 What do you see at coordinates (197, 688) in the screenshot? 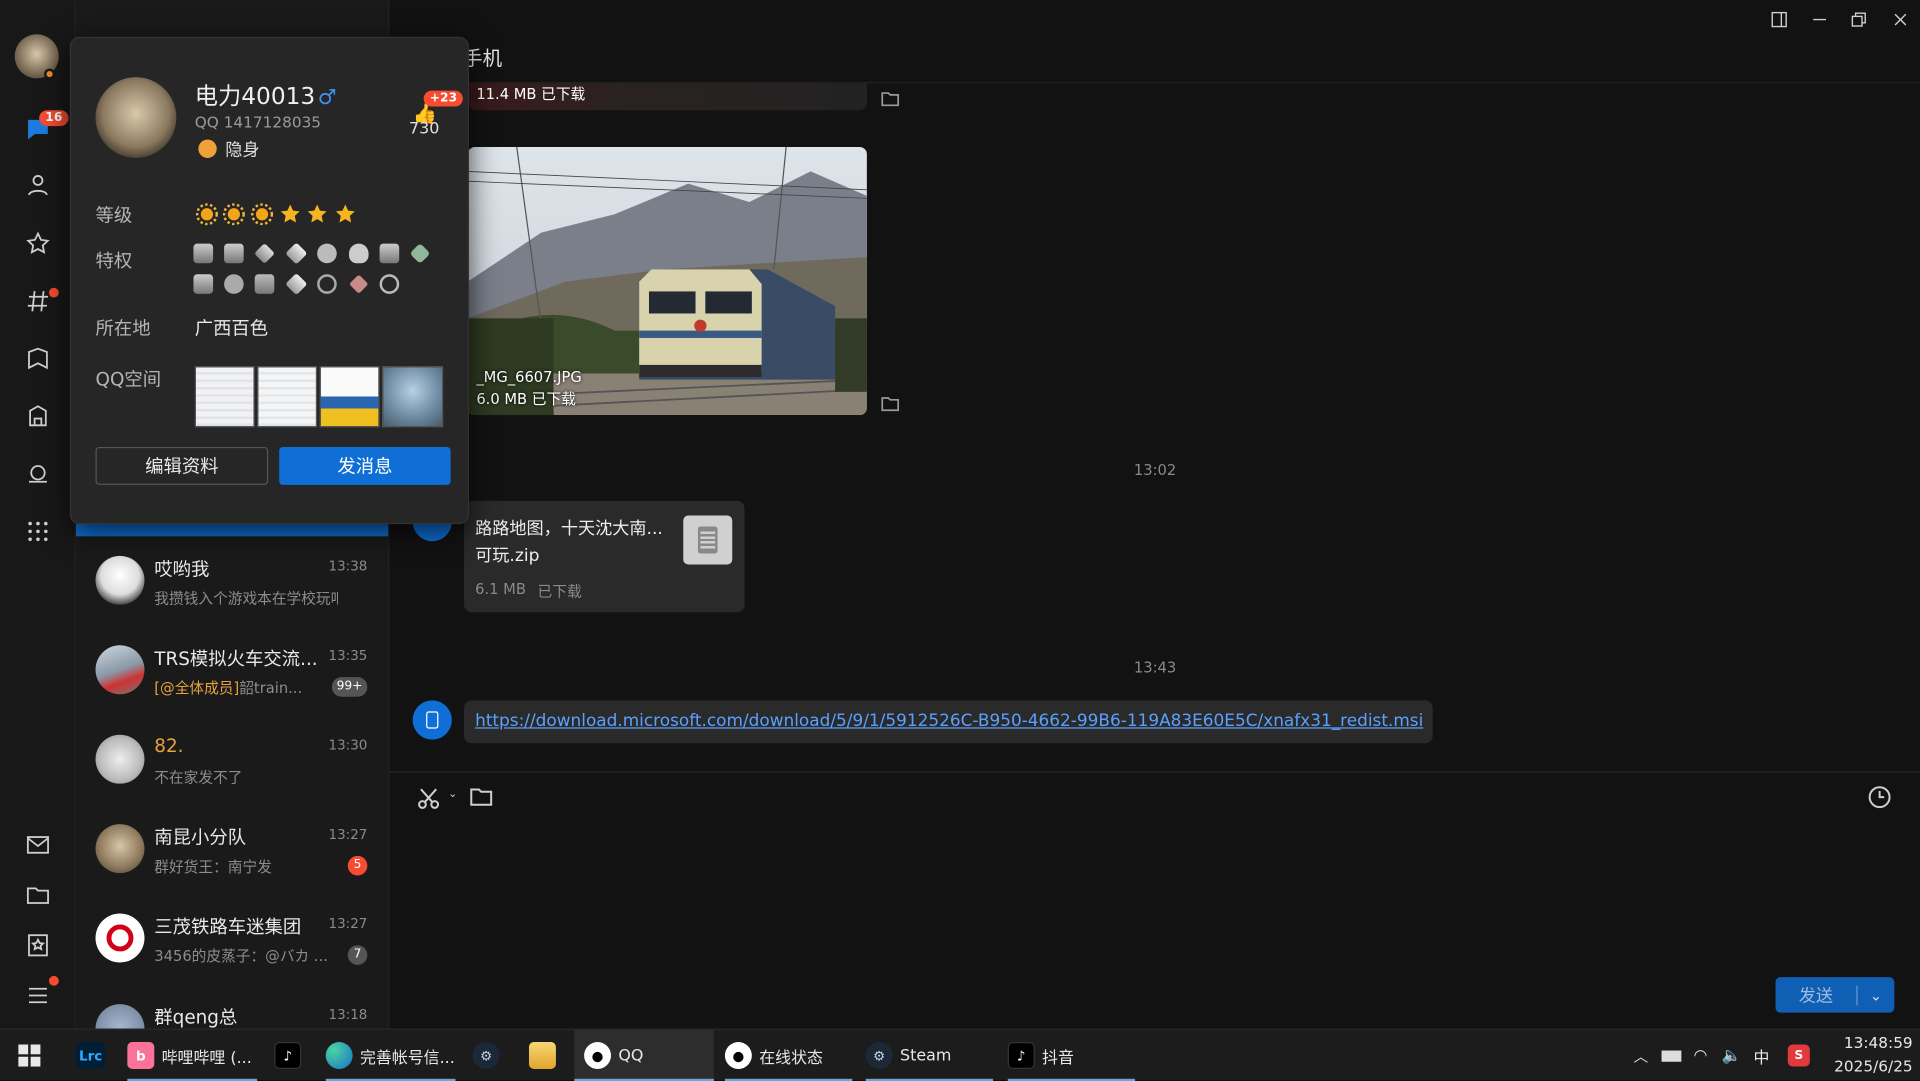
I see `mention-tag: [@全体成员]` at bounding box center [197, 688].